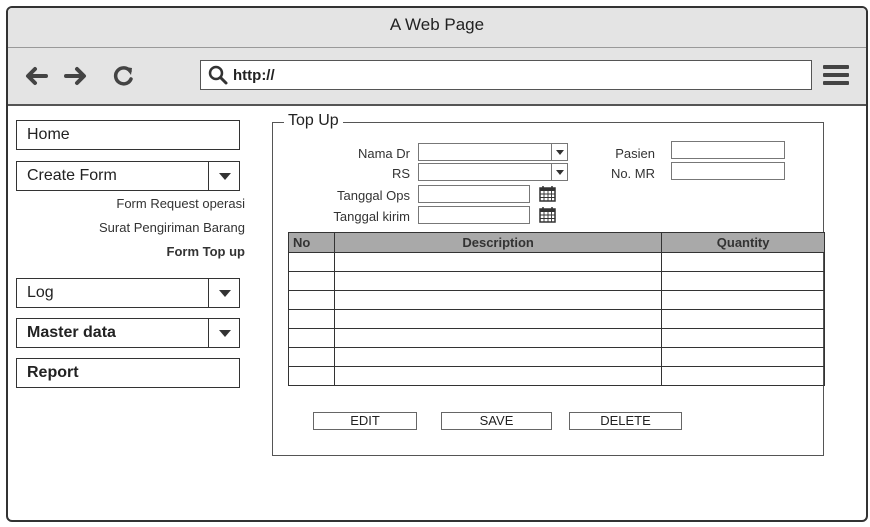  What do you see at coordinates (48, 134) in the screenshot?
I see `sidebar-item-label: Home` at bounding box center [48, 134].